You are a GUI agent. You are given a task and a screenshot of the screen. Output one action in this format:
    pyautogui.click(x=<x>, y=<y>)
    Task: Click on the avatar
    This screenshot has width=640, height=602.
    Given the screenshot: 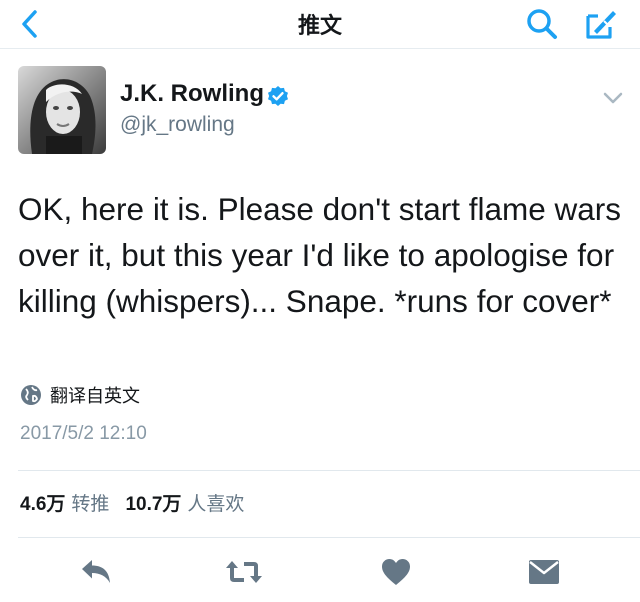 What is the action you would take?
    pyautogui.click(x=62, y=110)
    